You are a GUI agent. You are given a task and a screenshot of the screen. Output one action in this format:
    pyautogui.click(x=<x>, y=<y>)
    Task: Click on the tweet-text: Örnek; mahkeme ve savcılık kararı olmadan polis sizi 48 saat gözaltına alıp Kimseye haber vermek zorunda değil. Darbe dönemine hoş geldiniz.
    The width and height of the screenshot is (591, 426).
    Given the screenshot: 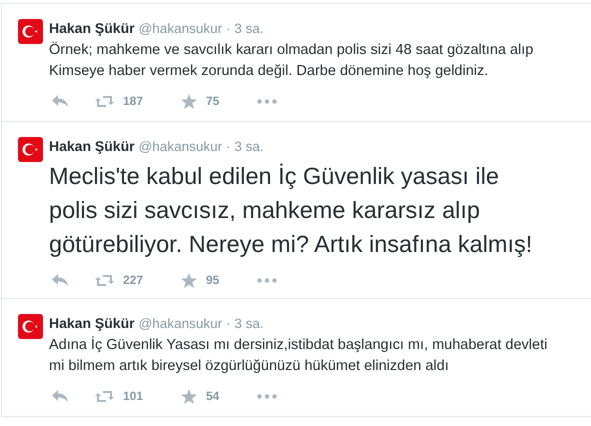 What is the action you would take?
    pyautogui.click(x=291, y=60)
    